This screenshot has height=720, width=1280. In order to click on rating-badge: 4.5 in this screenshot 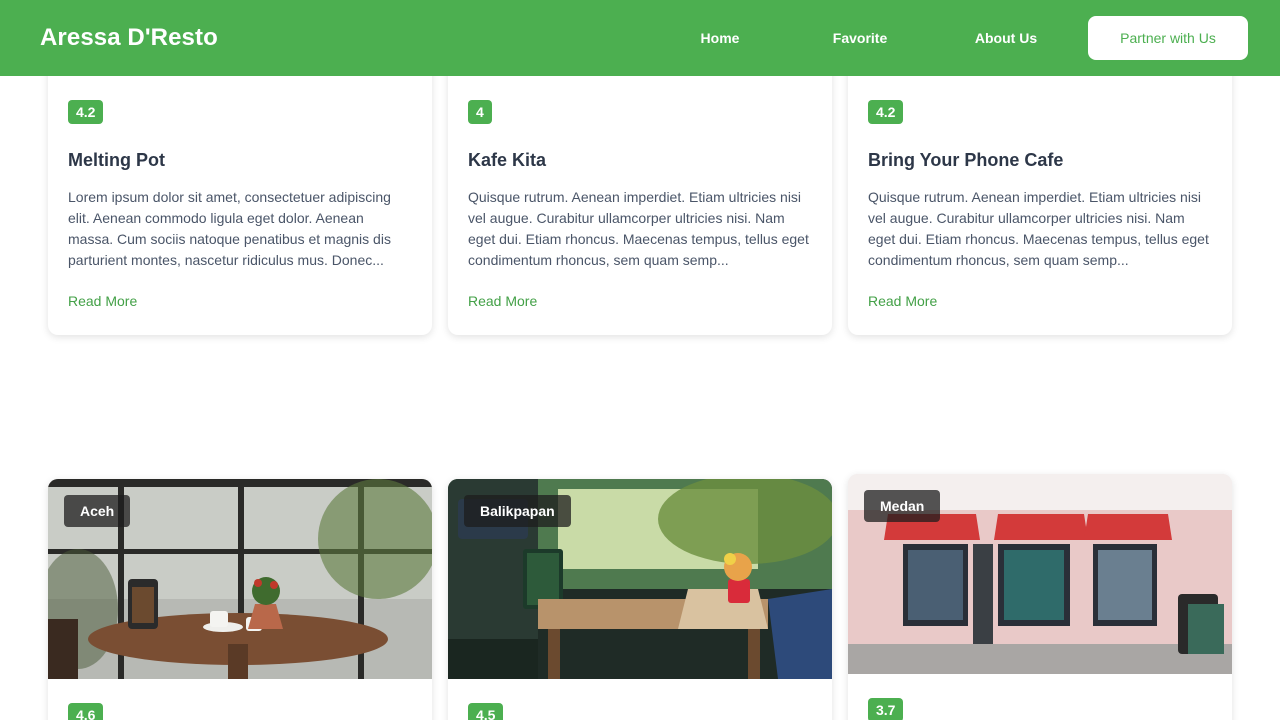, I will do `click(486, 711)`.